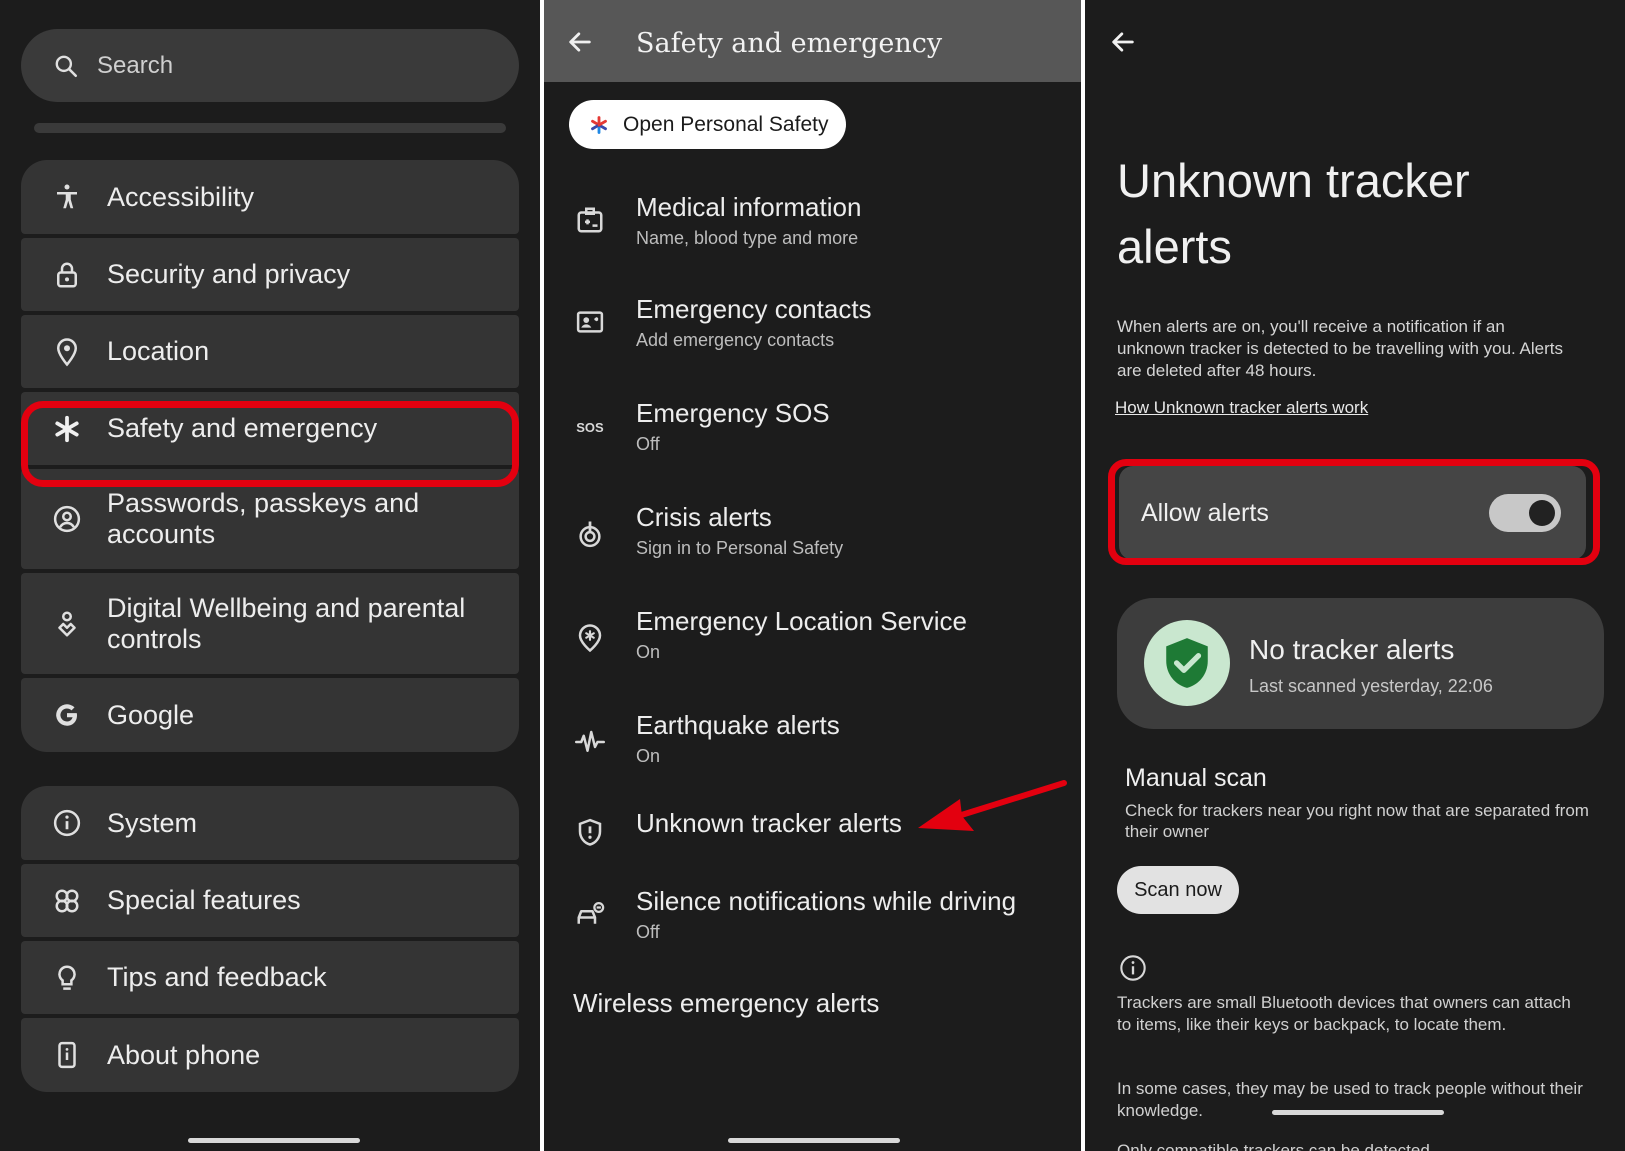  I want to click on settings-item-passwords: Passwords, passkeys and accounts, so click(270, 519).